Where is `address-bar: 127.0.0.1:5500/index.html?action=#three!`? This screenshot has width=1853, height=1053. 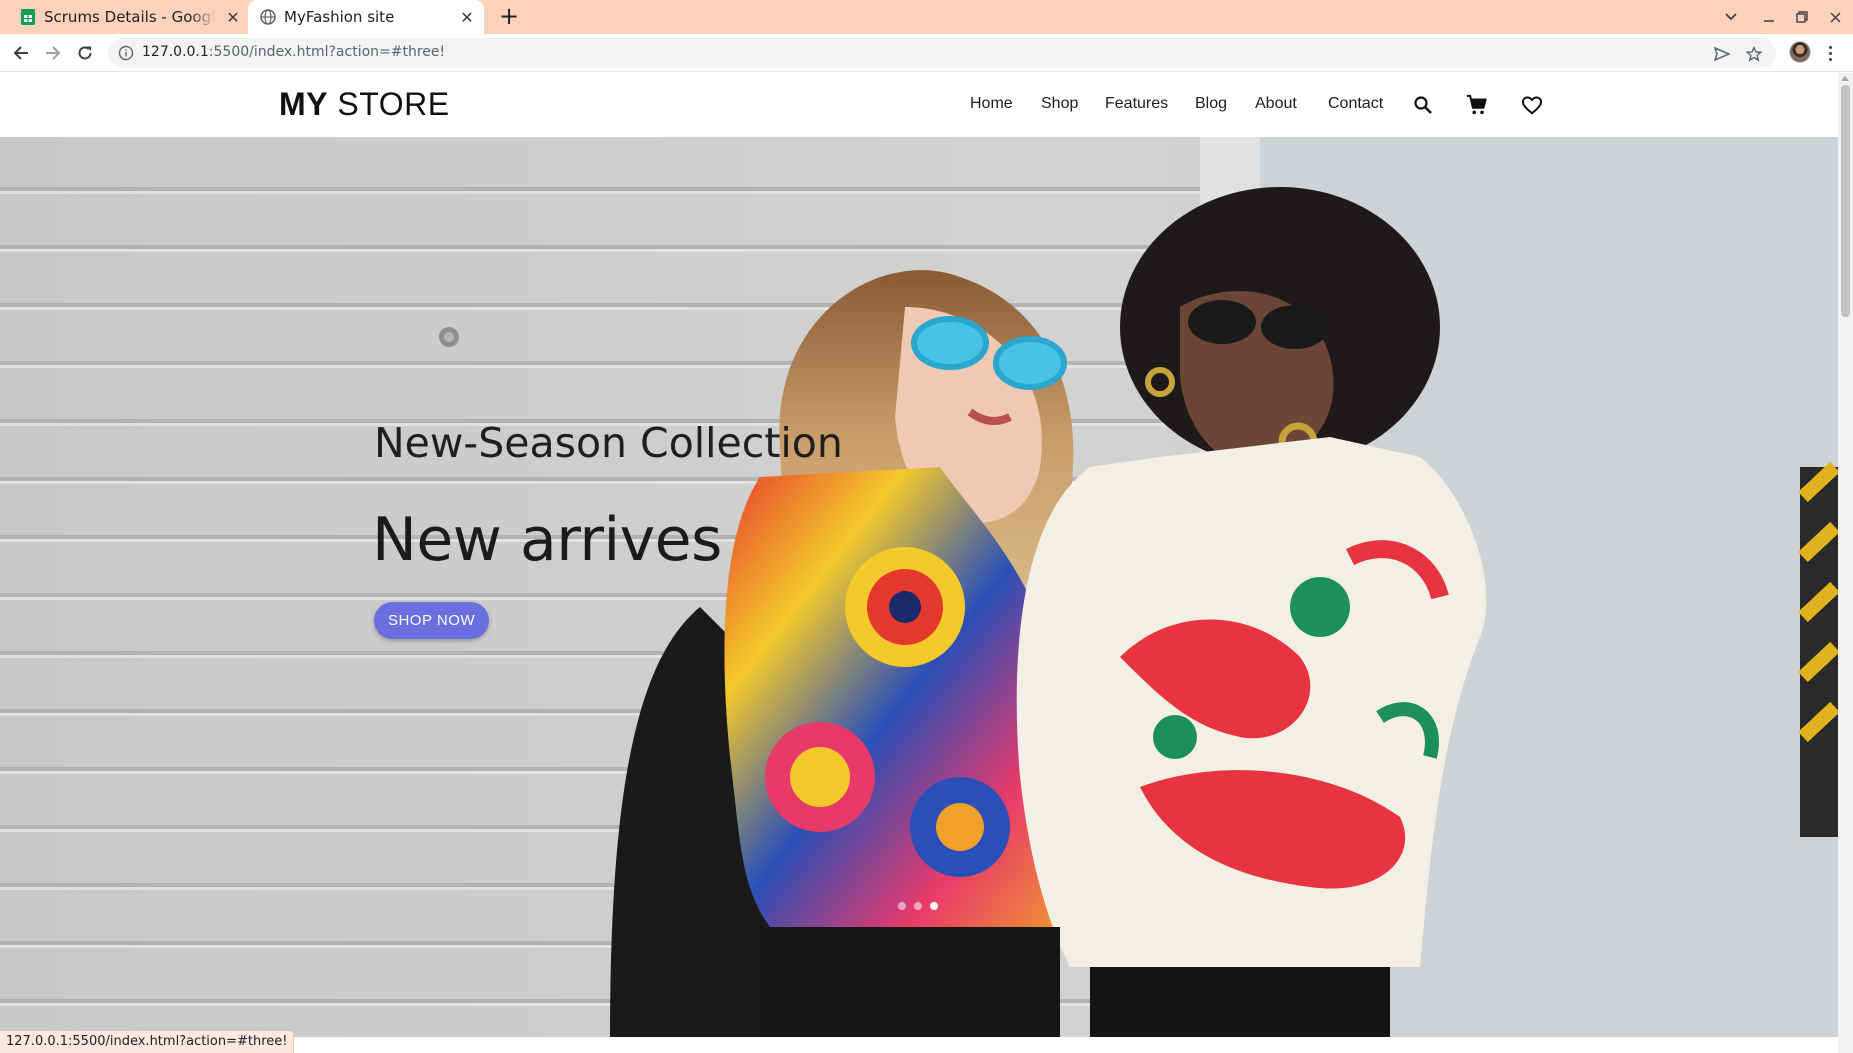
address-bar: 127.0.0.1:5500/index.html?action=#three! is located at coordinates (942, 53).